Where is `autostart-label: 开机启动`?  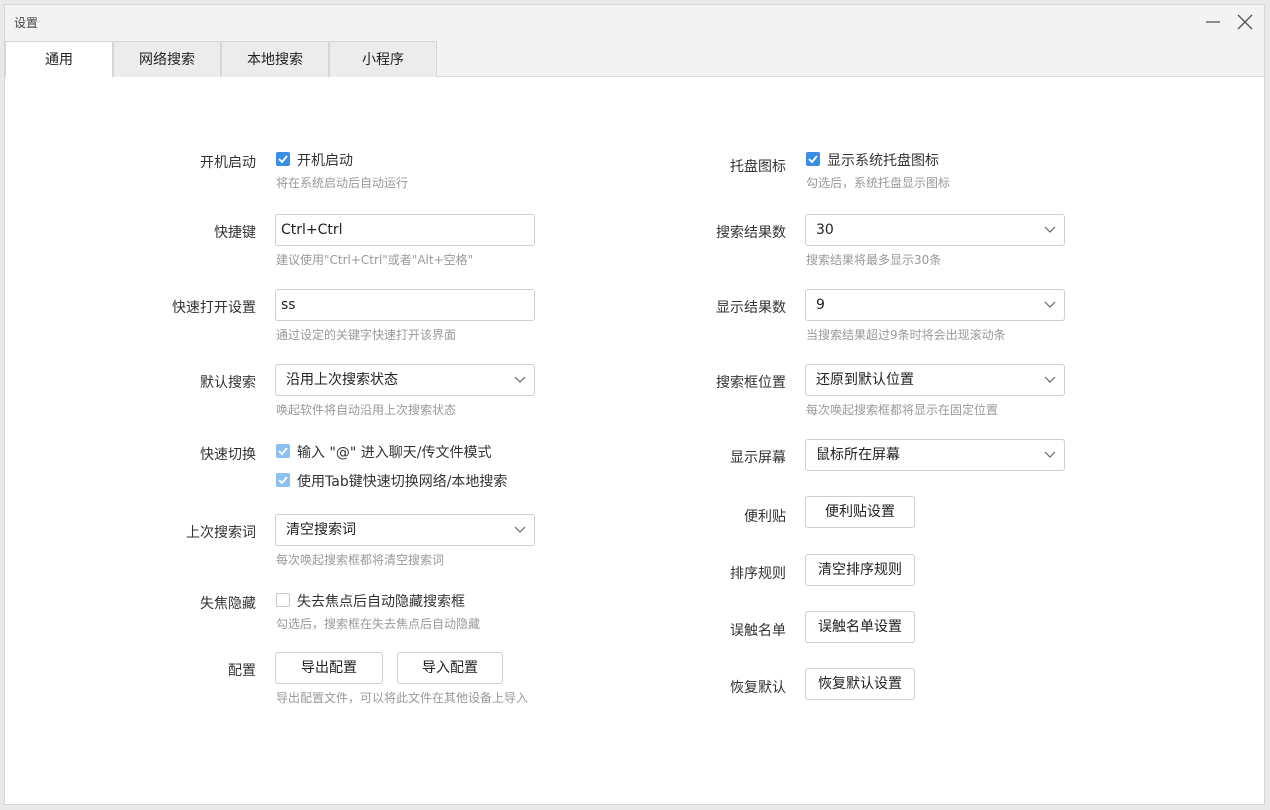 autostart-label: 开机启动 is located at coordinates (228, 163).